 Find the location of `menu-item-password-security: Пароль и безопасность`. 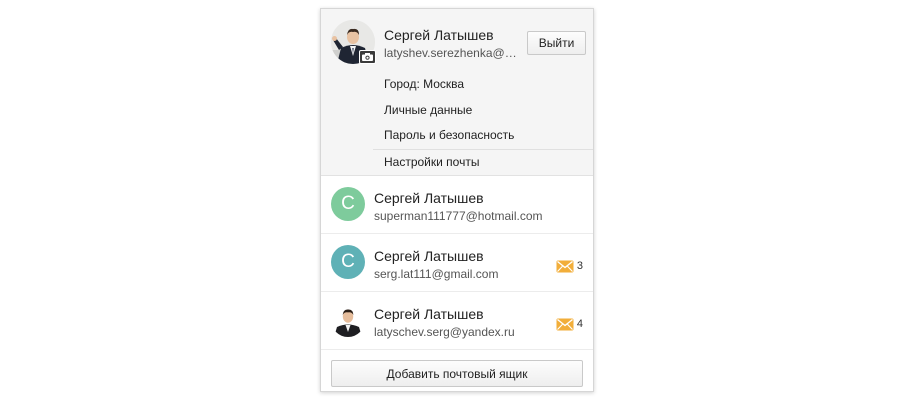

menu-item-password-security: Пароль и безопасность is located at coordinates (483, 136).